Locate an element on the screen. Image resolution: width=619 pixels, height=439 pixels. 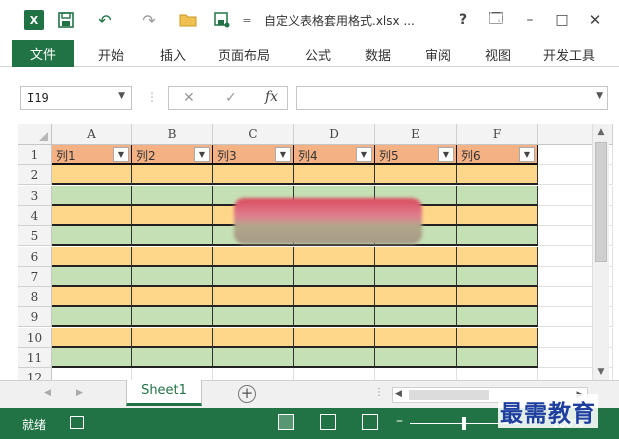
vertical-scroll-thumb is located at coordinates (601, 202).